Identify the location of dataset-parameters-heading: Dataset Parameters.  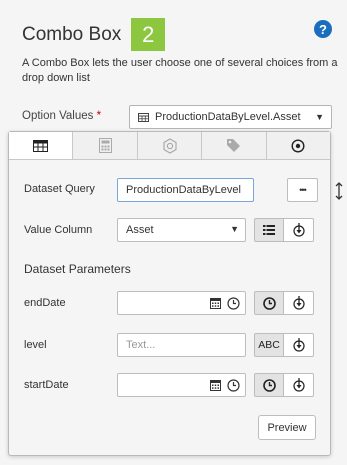
(77, 269).